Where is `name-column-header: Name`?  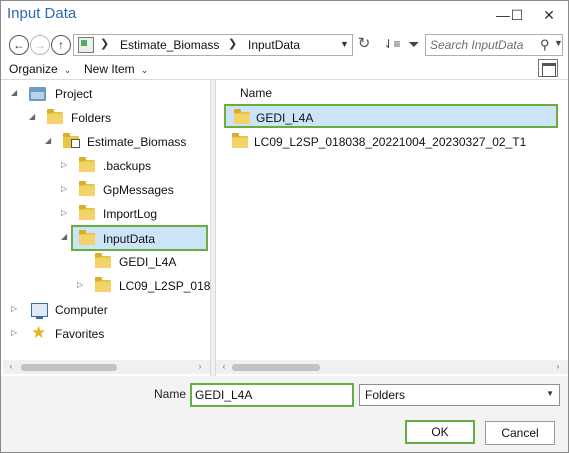
name-column-header: Name is located at coordinates (256, 93).